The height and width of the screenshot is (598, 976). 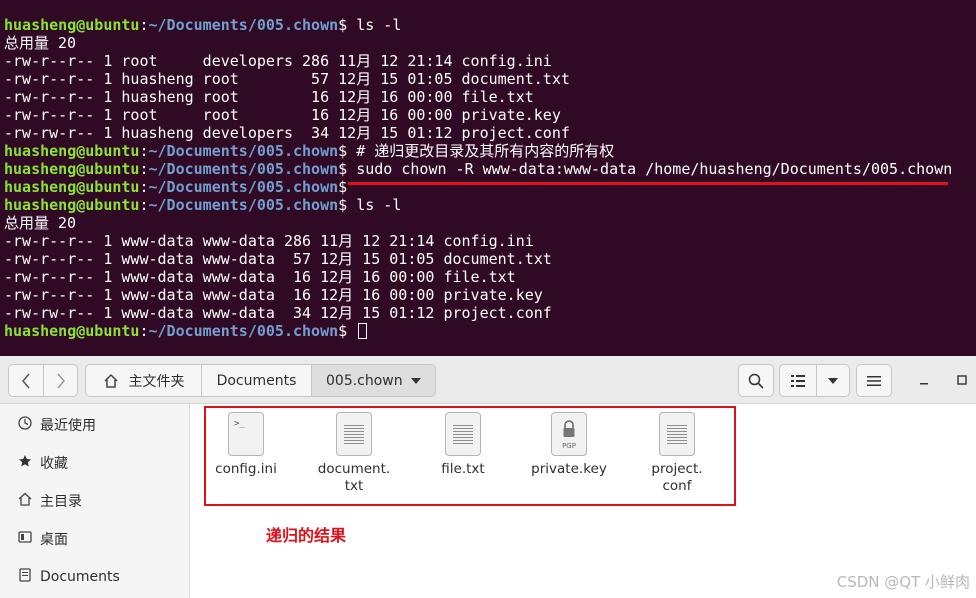 What do you see at coordinates (60, 380) in the screenshot?
I see `forward-button` at bounding box center [60, 380].